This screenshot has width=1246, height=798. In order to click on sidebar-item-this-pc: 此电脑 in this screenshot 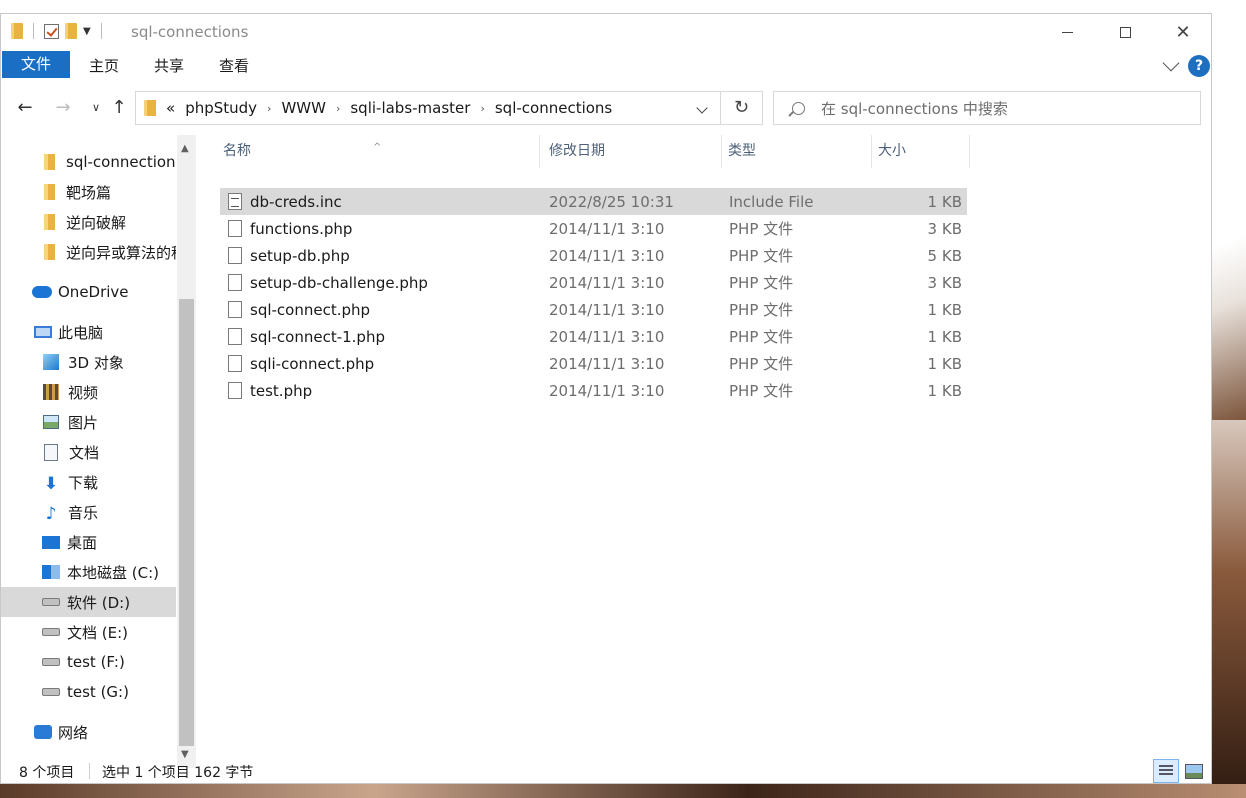, I will do `click(88, 332)`.